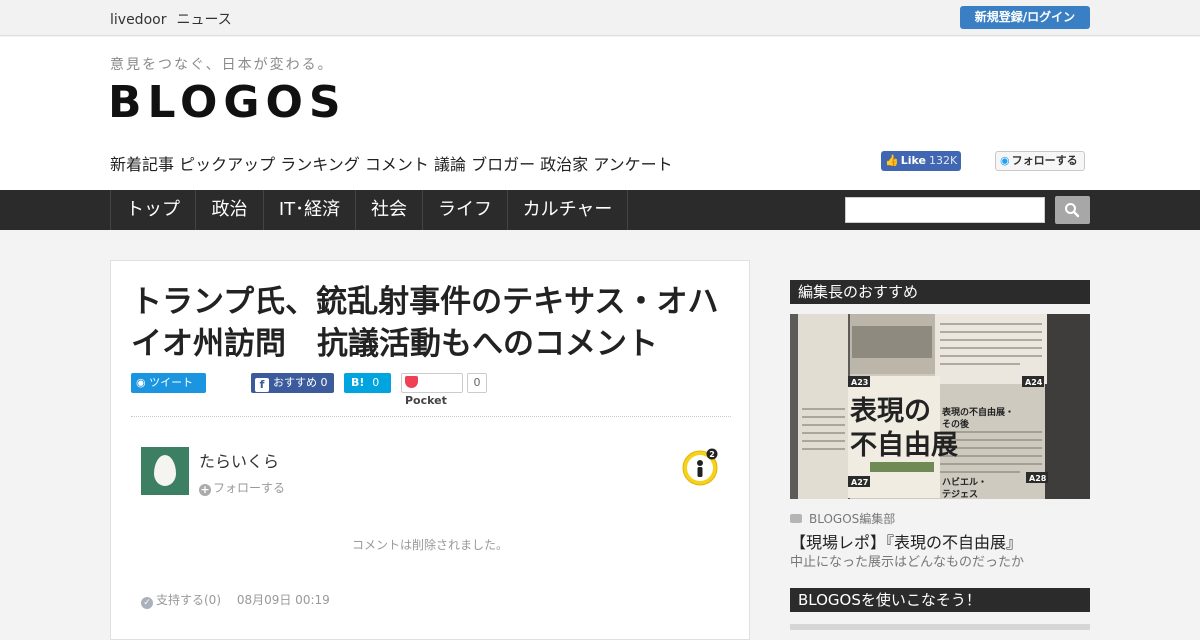 The height and width of the screenshot is (640, 1200). Describe the element at coordinates (249, 488) in the screenshot. I see `follow-label: フォローする` at that location.